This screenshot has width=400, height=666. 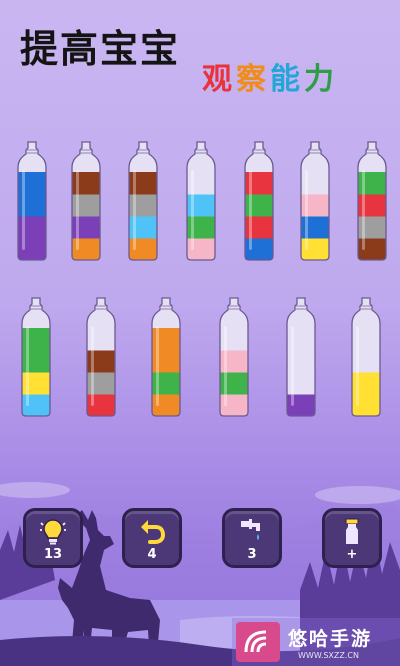 I want to click on add-bottle-button: +, so click(x=352, y=538).